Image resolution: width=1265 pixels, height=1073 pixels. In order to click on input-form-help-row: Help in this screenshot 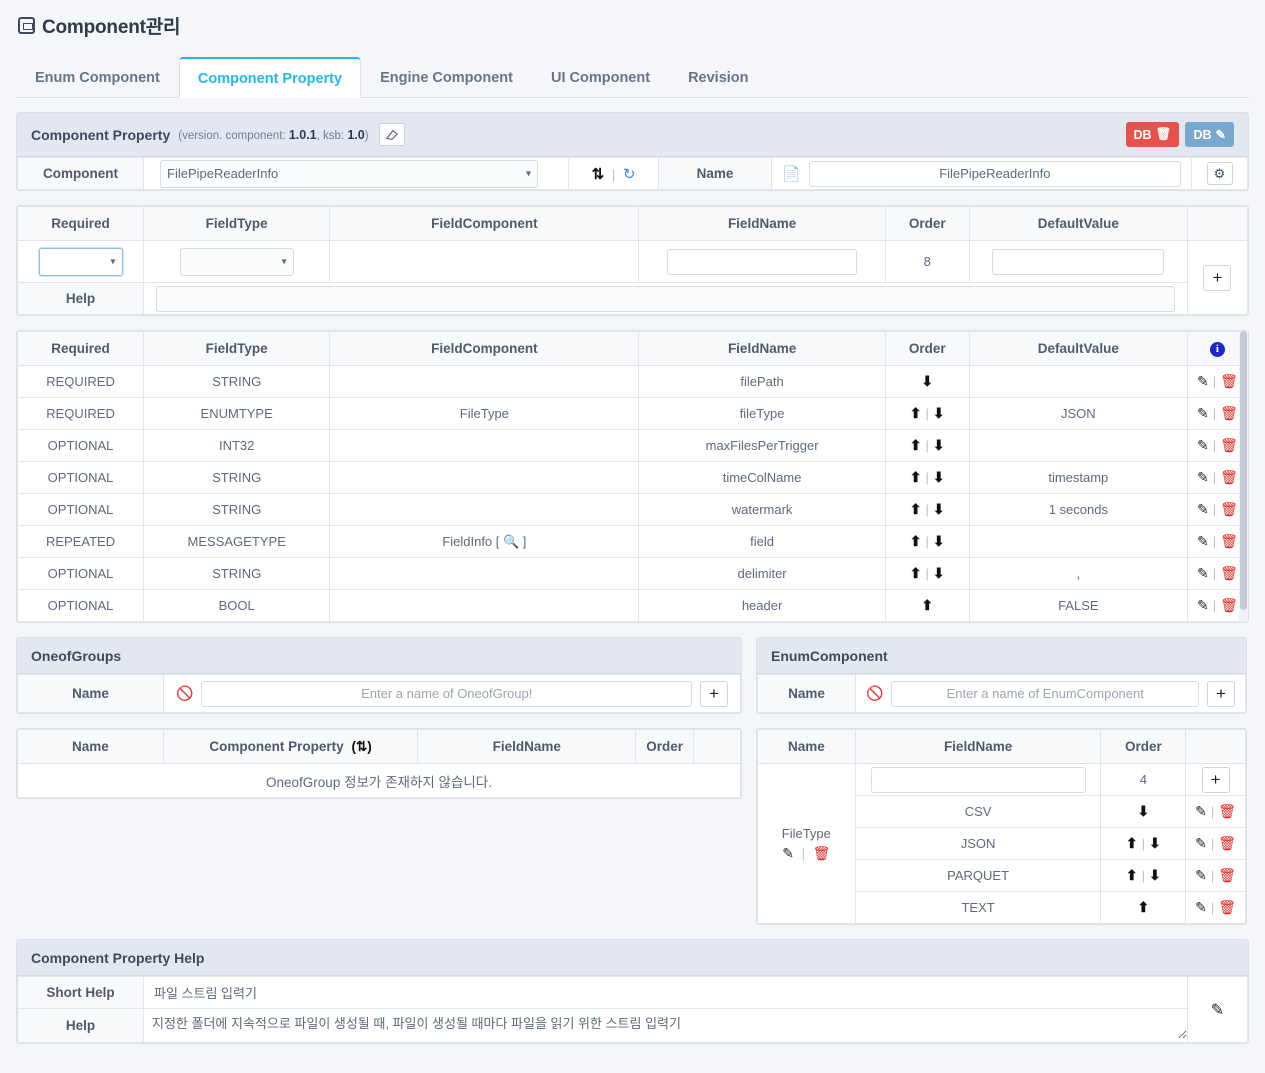, I will do `click(632, 298)`.